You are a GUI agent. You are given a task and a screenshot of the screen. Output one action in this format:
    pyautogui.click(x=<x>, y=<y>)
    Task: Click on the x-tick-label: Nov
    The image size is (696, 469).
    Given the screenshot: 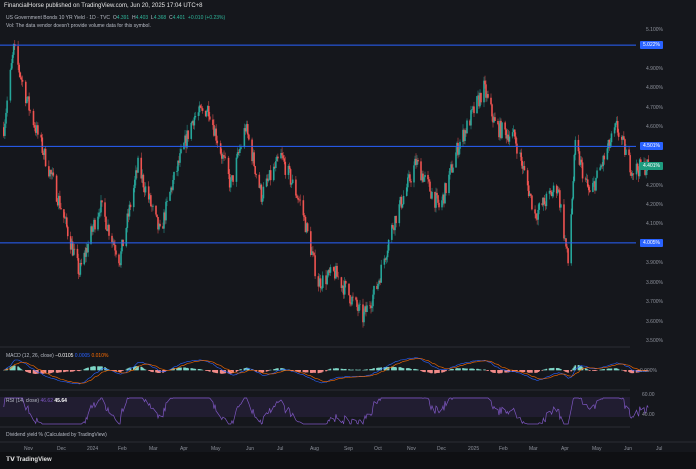 What is the action you would take?
    pyautogui.click(x=411, y=449)
    